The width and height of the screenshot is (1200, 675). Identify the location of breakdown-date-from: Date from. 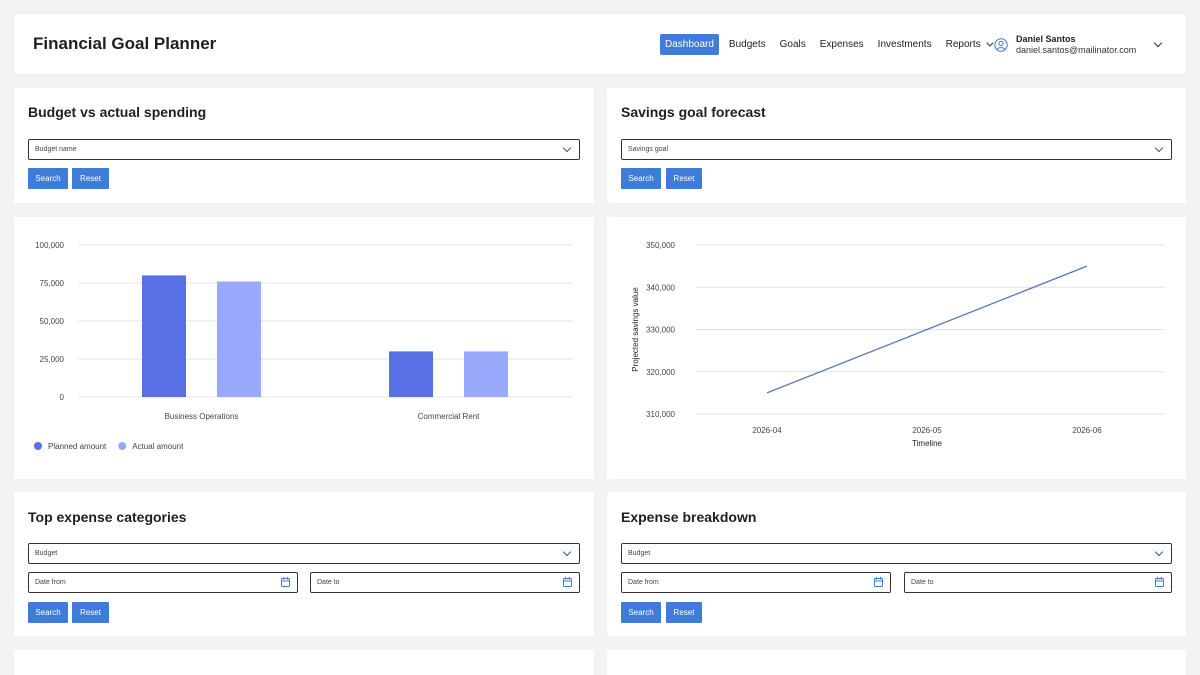
(756, 582).